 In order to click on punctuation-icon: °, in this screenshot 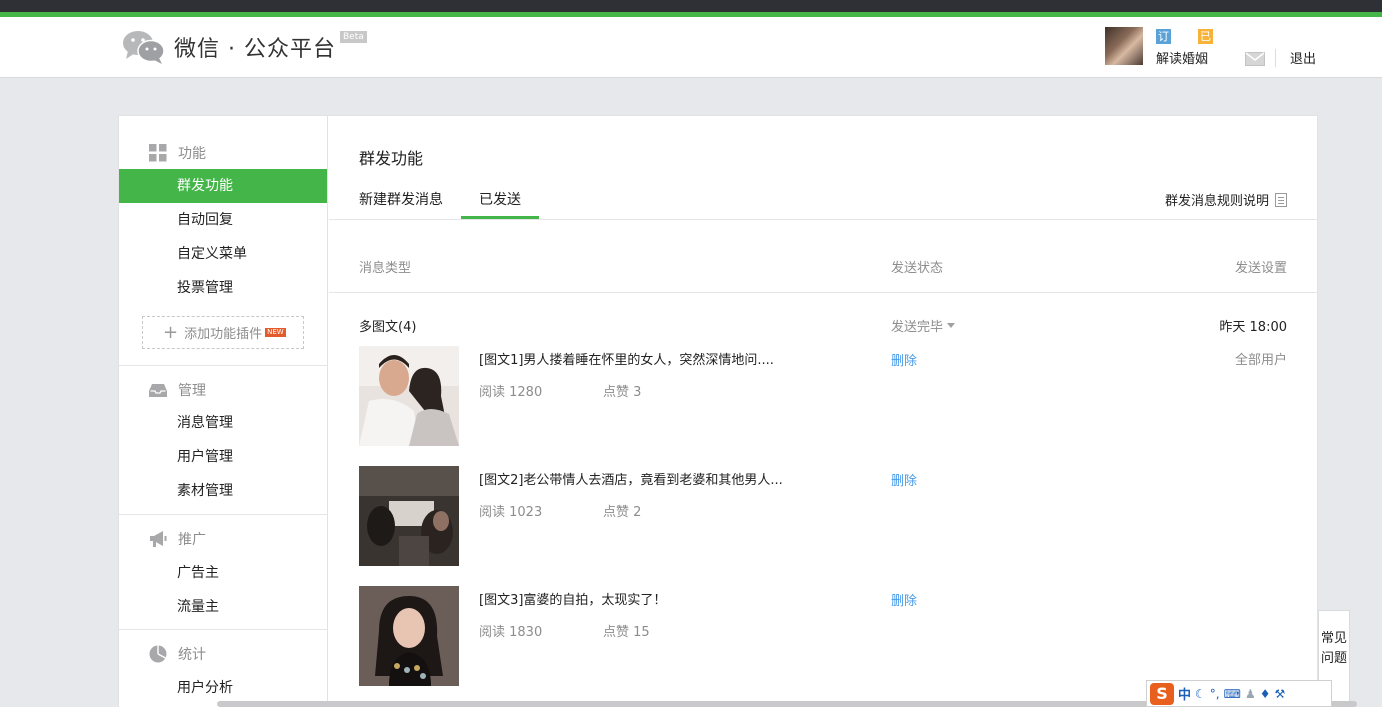, I will do `click(1215, 694)`.